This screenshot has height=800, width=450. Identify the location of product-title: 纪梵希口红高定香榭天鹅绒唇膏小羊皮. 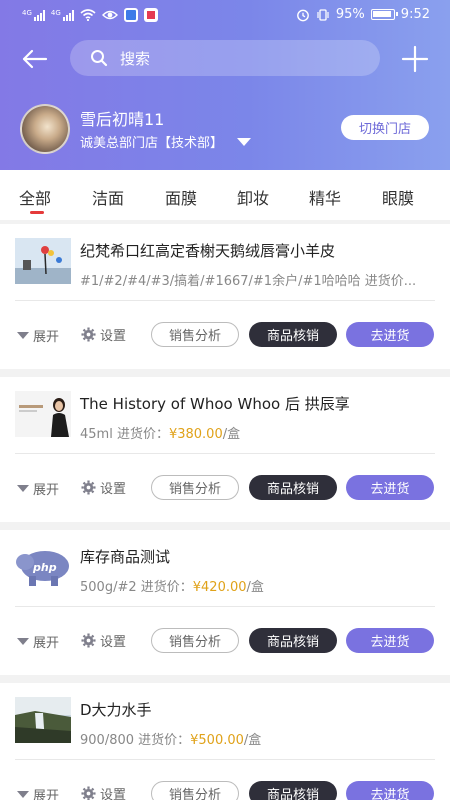
(208, 251).